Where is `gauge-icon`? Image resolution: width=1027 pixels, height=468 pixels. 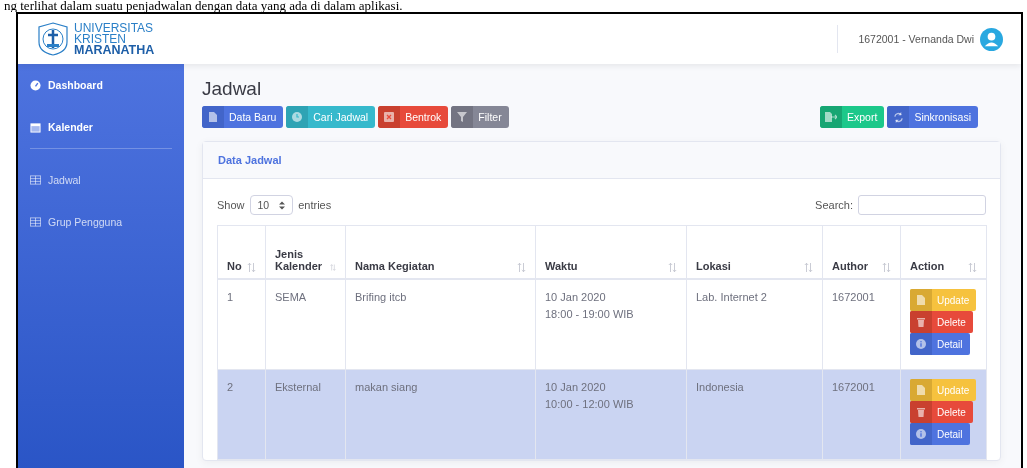 gauge-icon is located at coordinates (35, 85).